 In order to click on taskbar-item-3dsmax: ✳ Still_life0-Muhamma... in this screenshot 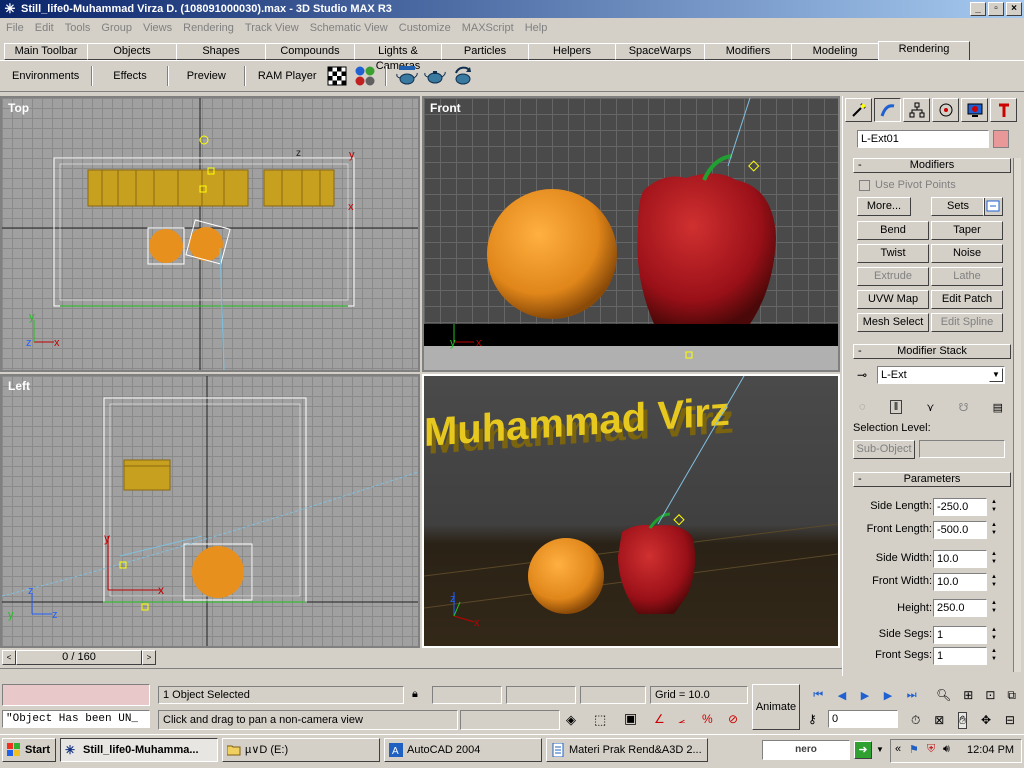, I will do `click(139, 750)`.